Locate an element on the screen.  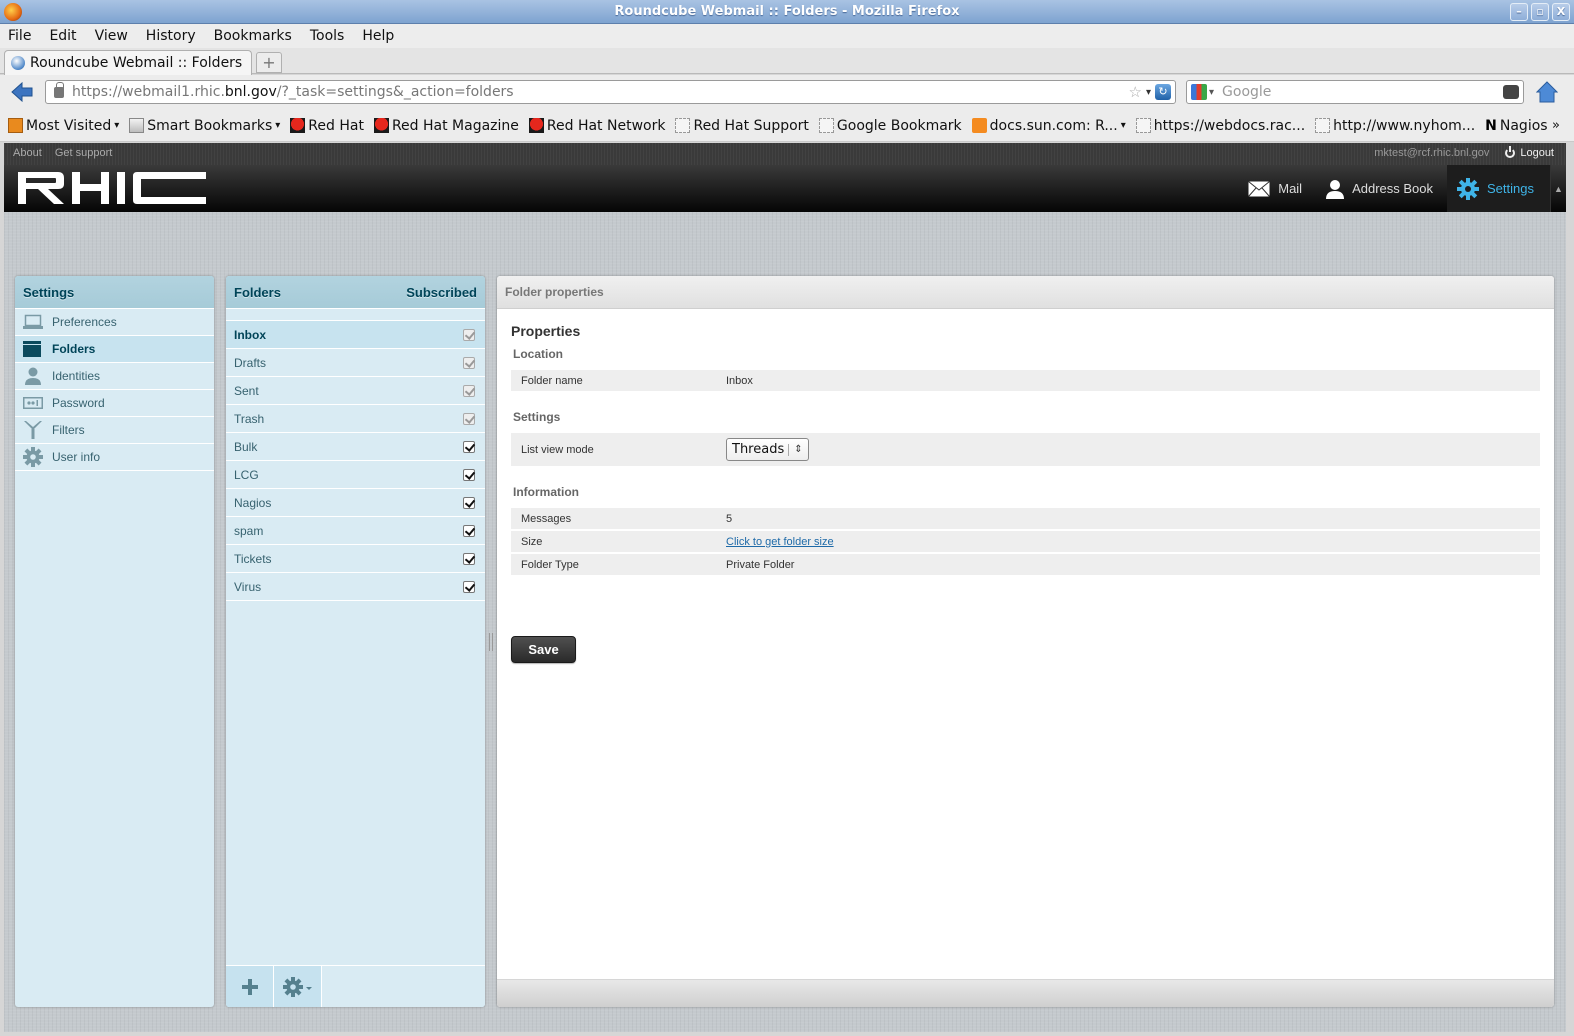
task-settings: Settings is located at coordinates (1498, 188).